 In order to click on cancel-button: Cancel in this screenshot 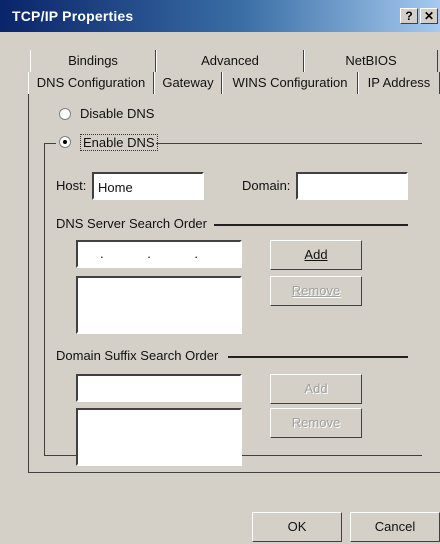, I will do `click(395, 527)`.